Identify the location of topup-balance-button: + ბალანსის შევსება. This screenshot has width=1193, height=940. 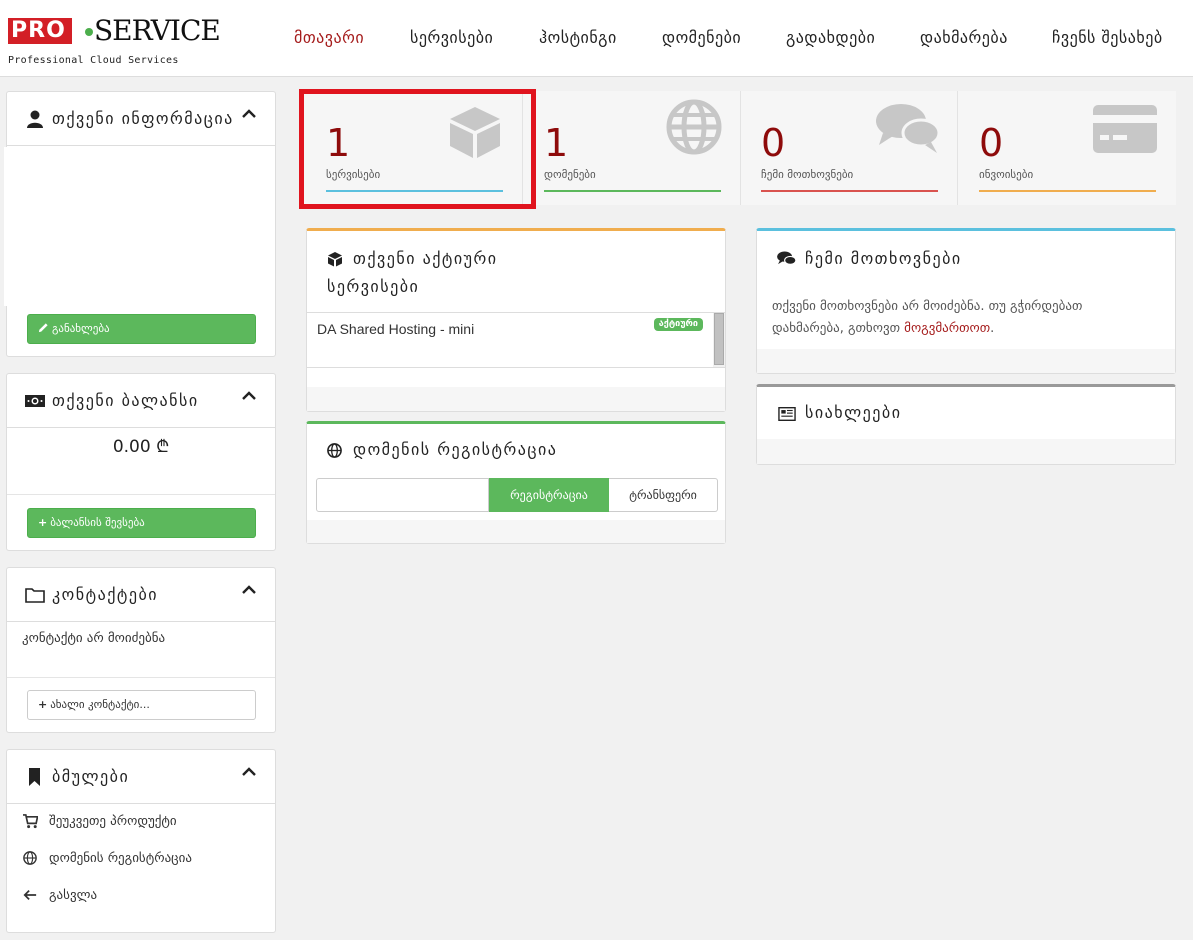
(141, 523).